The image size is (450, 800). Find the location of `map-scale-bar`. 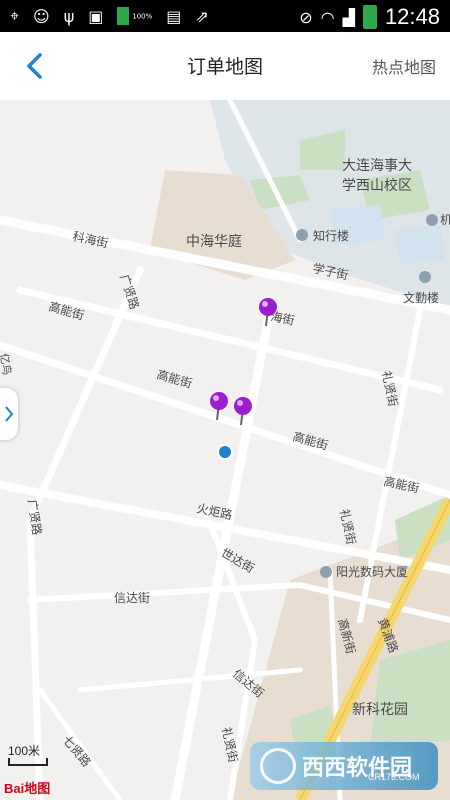

map-scale-bar is located at coordinates (28, 762).